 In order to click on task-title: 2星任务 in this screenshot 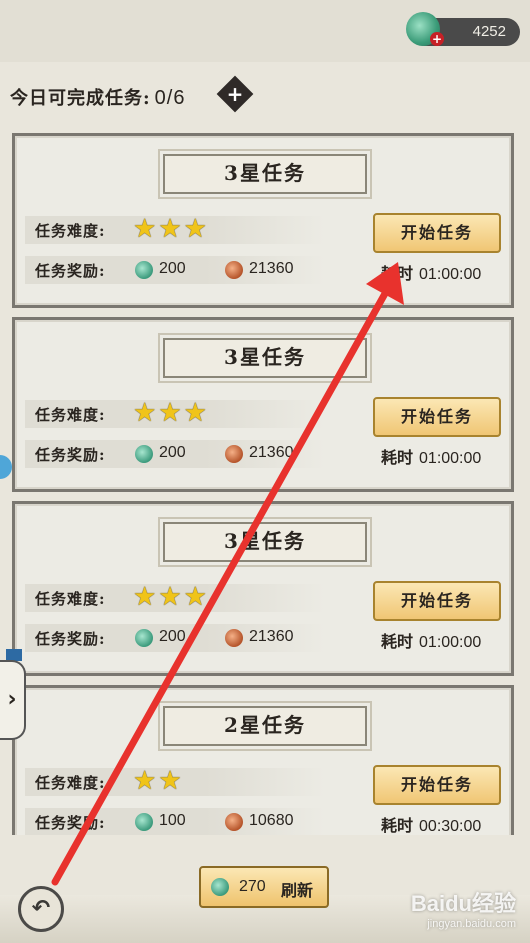, I will do `click(265, 726)`.